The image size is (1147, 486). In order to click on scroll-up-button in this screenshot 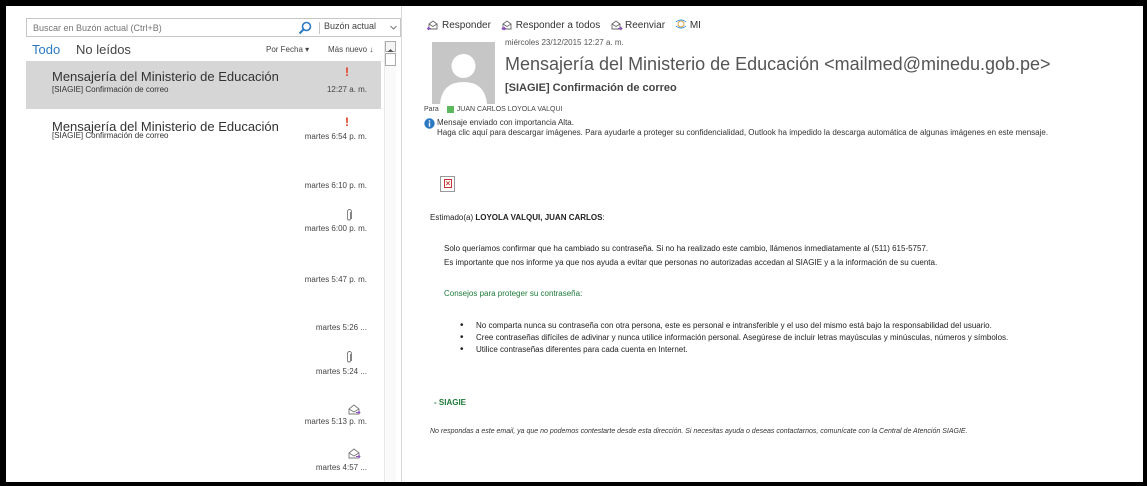, I will do `click(390, 46)`.